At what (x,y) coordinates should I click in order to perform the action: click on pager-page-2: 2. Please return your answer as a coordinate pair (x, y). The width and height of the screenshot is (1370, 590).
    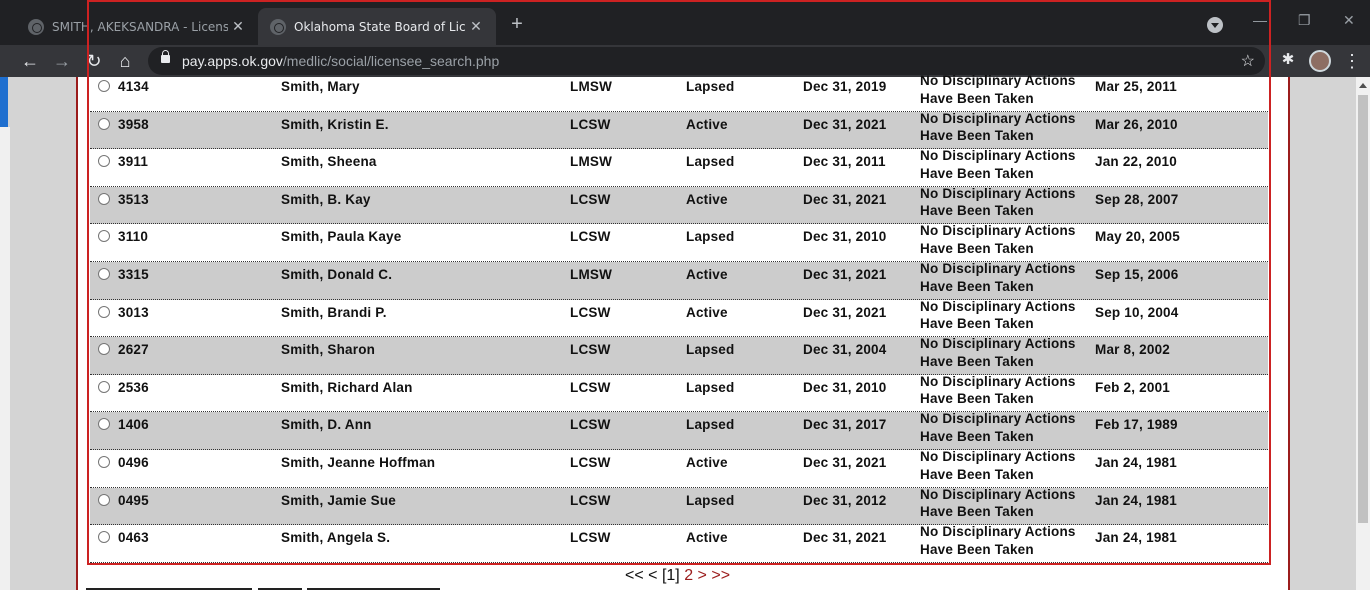
    Looking at the image, I should click on (688, 575).